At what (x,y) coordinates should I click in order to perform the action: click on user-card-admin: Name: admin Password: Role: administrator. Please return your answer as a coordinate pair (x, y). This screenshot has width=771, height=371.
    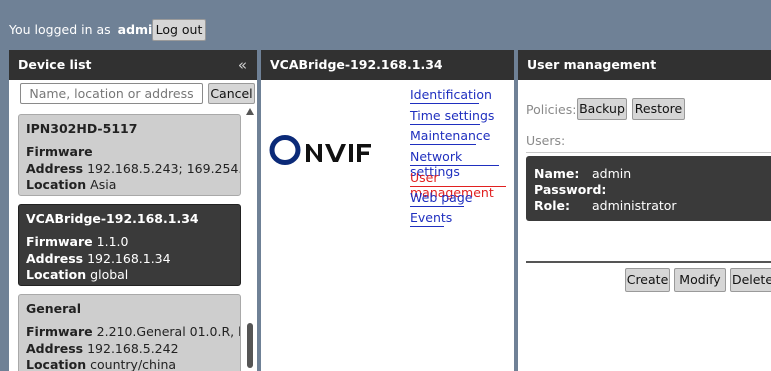
    Looking at the image, I should click on (648, 188).